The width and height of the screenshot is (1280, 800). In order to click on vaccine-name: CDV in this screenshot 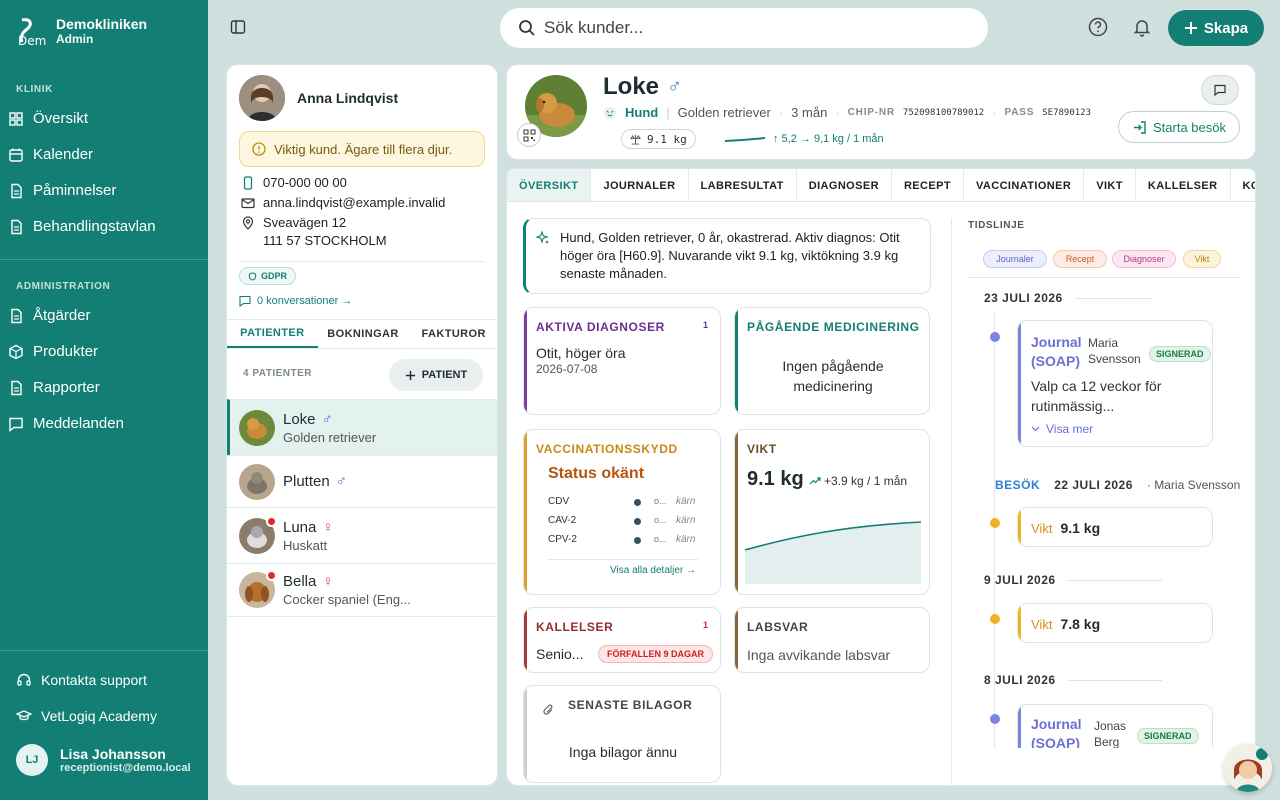, I will do `click(559, 501)`.